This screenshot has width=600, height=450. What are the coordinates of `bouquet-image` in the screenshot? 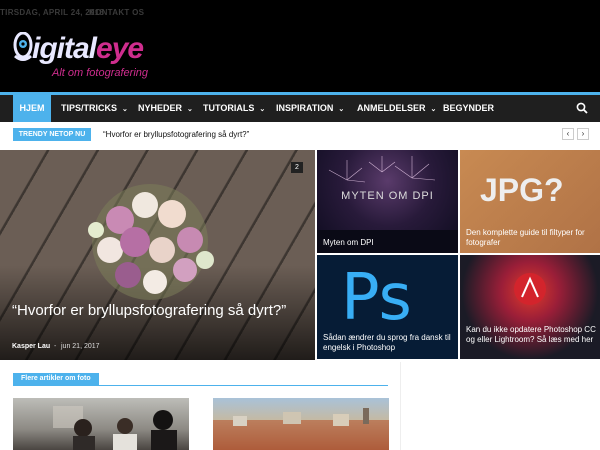 It's located at (151, 242).